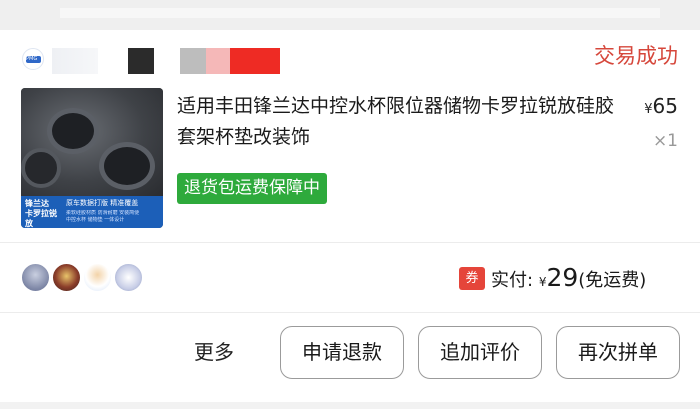  Describe the element at coordinates (360, 13) in the screenshot. I see `blurred-area` at that location.